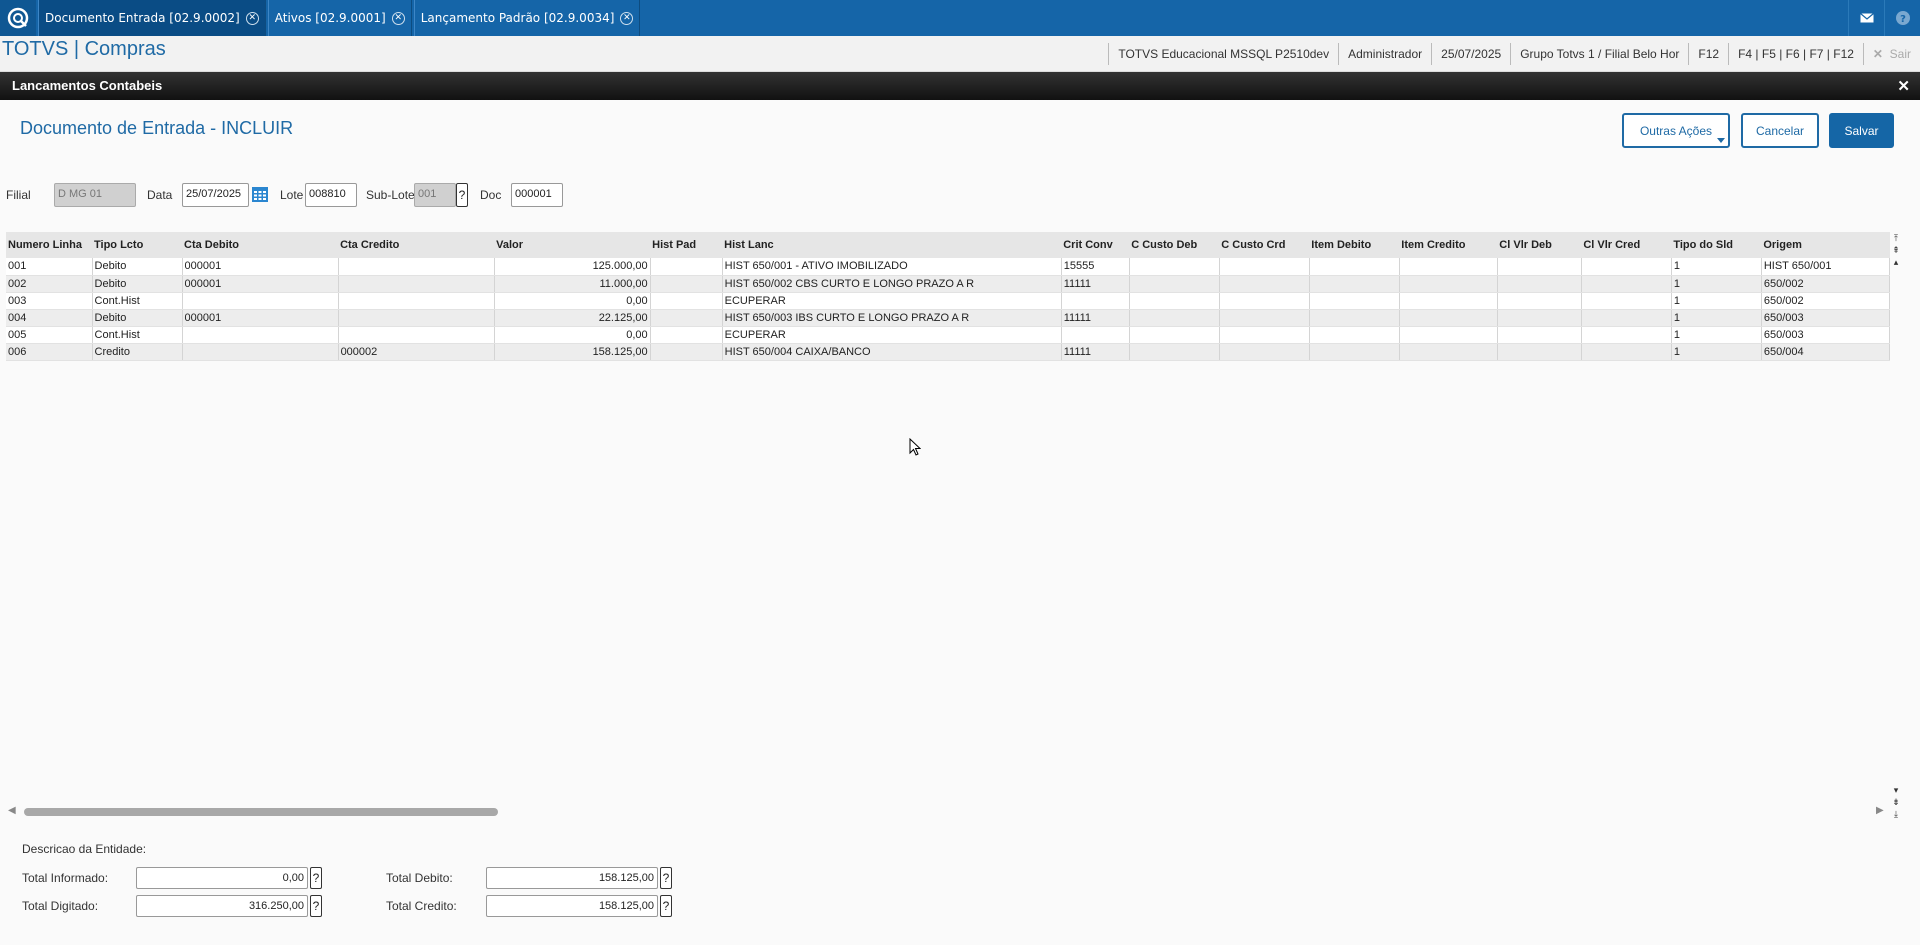  Describe the element at coordinates (666, 906) in the screenshot. I see `total-credito-lookup-button: ?` at that location.